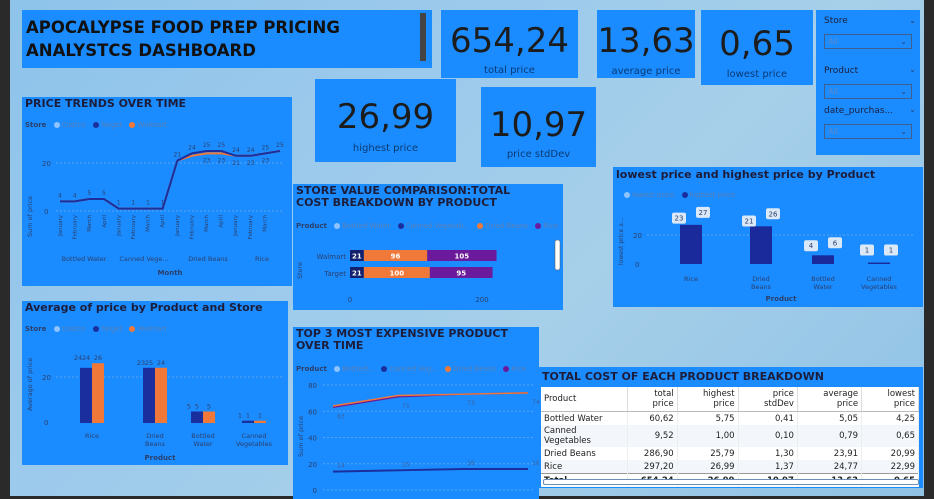 The height and width of the screenshot is (499, 934). Describe the element at coordinates (222, 221) in the screenshot. I see `month-label: April` at that location.